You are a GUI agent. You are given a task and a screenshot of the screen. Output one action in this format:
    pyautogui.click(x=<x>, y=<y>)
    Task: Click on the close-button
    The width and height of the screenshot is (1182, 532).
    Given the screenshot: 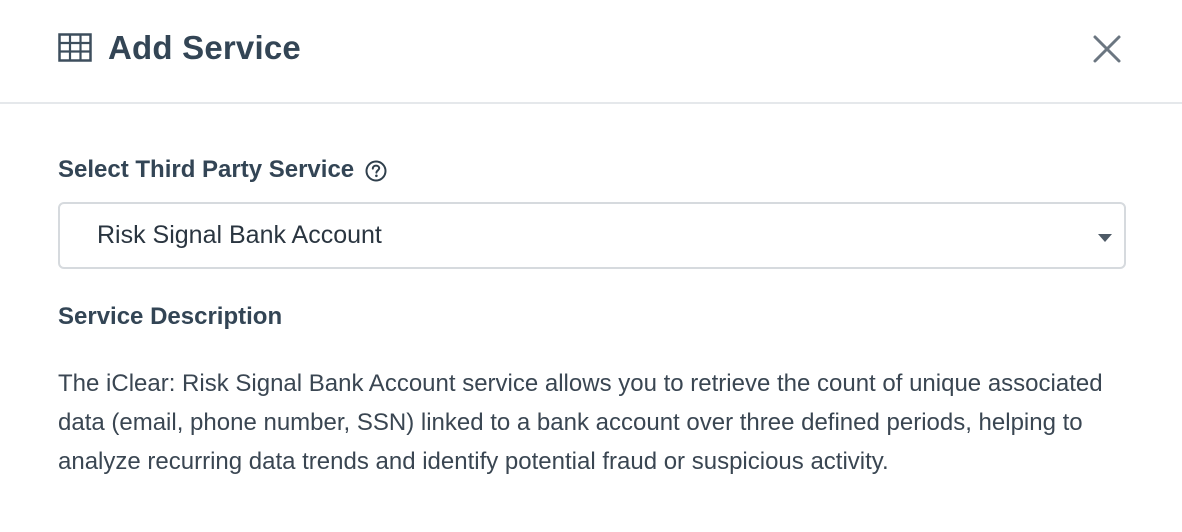 What is the action you would take?
    pyautogui.click(x=1107, y=49)
    